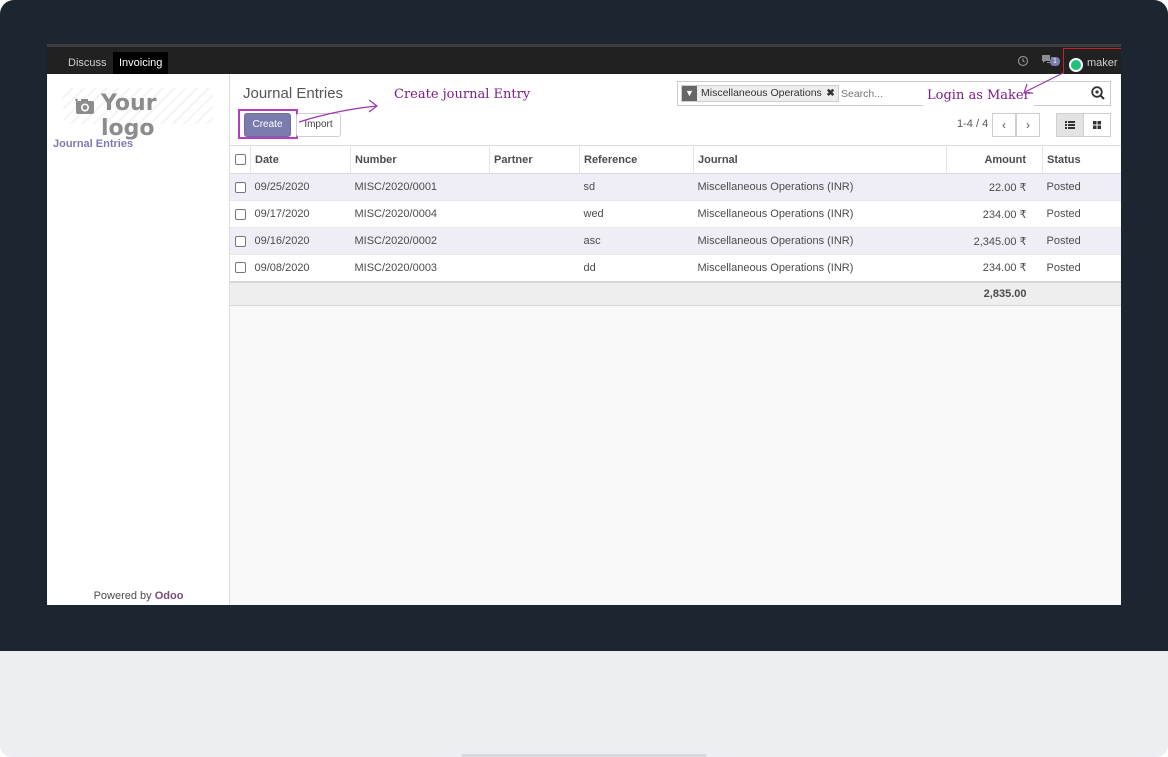  Describe the element at coordinates (93, 144) in the screenshot. I see `sidebar-item-journal-entries: Journal Entries` at that location.